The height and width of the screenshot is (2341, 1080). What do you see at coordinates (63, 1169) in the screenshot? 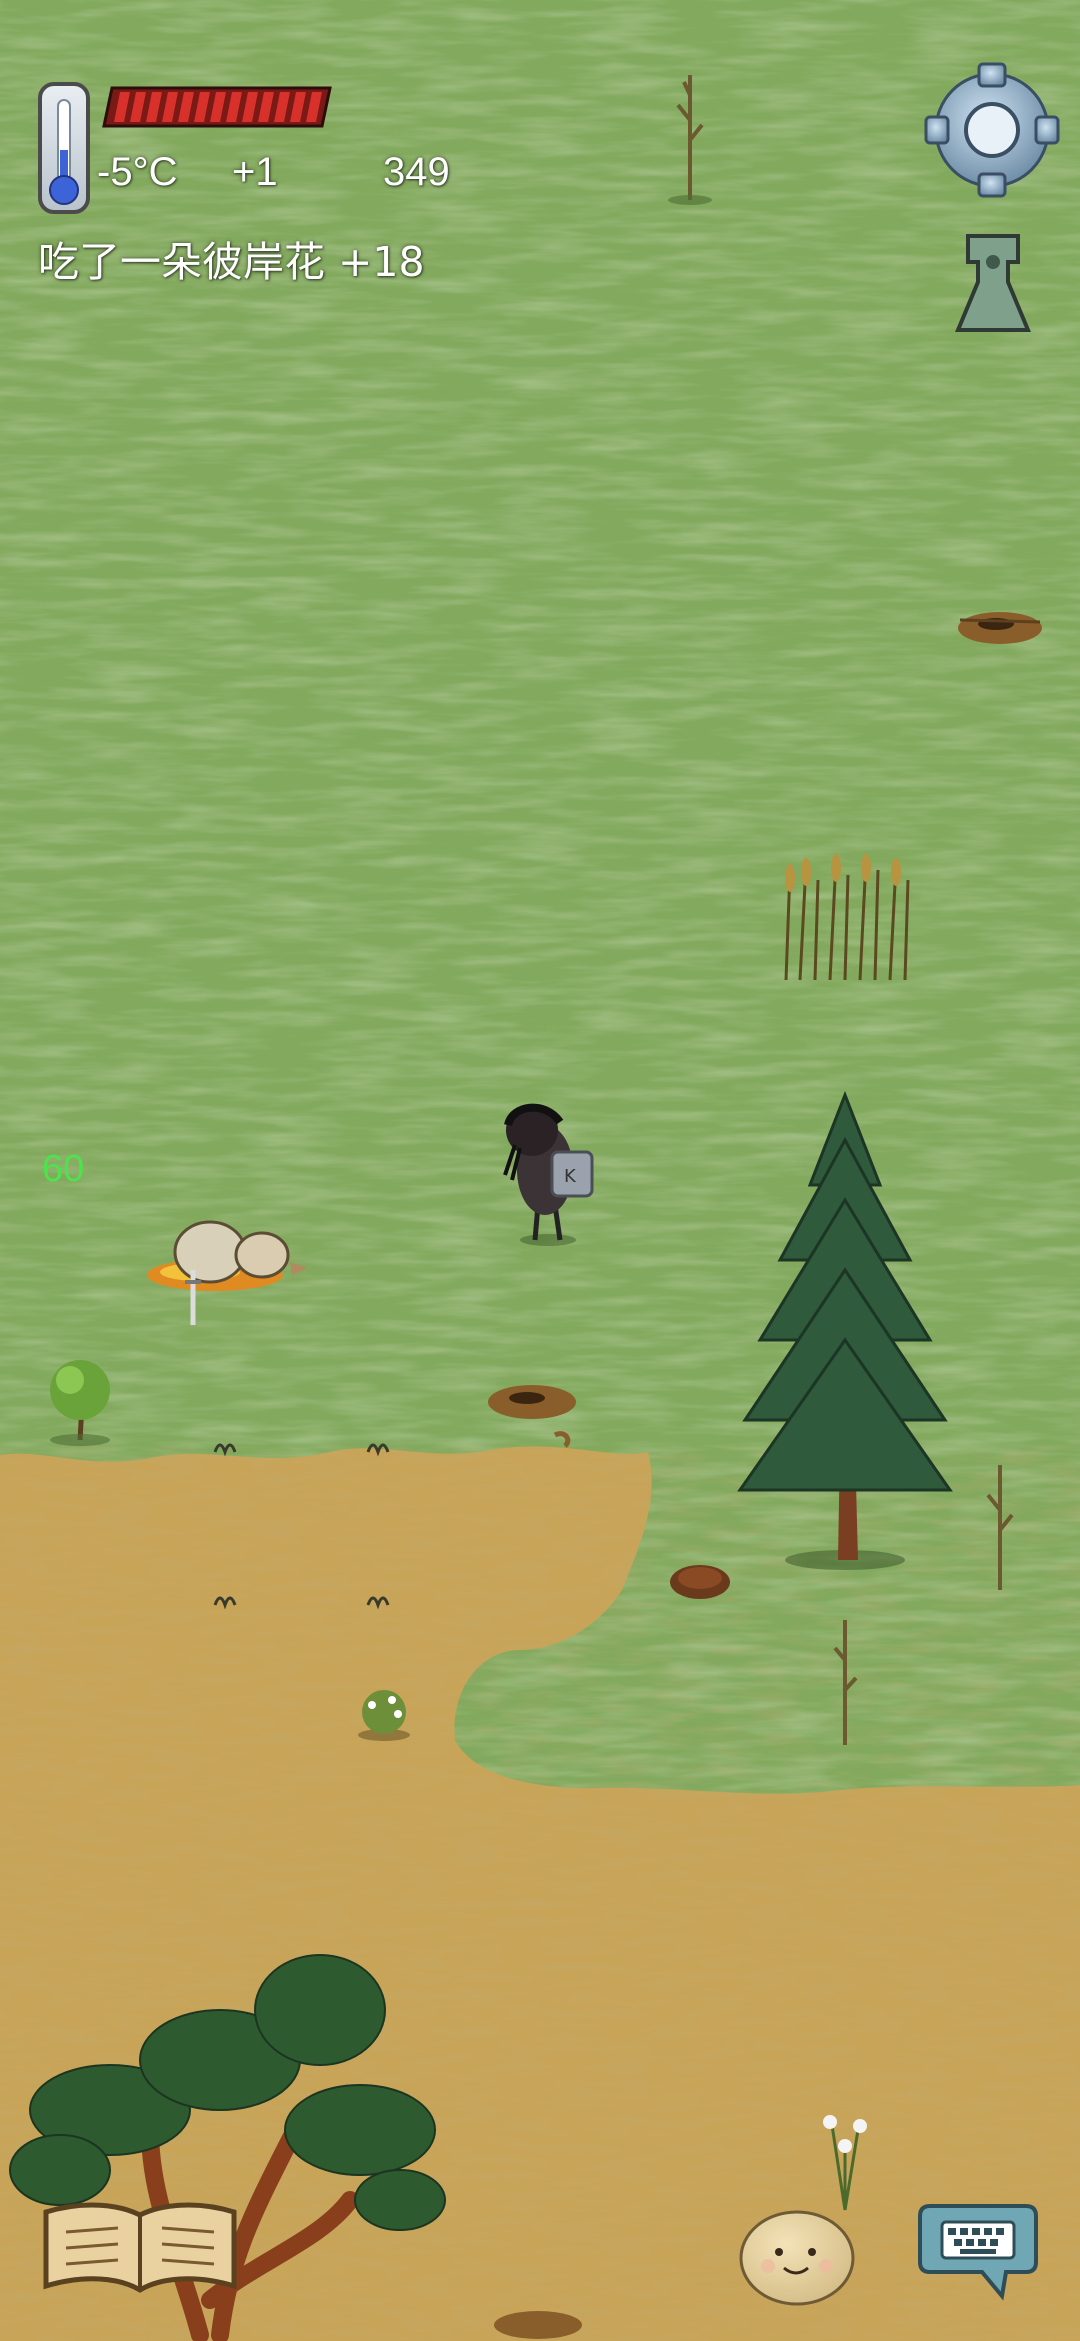
I see `debug-number: 60` at bounding box center [63, 1169].